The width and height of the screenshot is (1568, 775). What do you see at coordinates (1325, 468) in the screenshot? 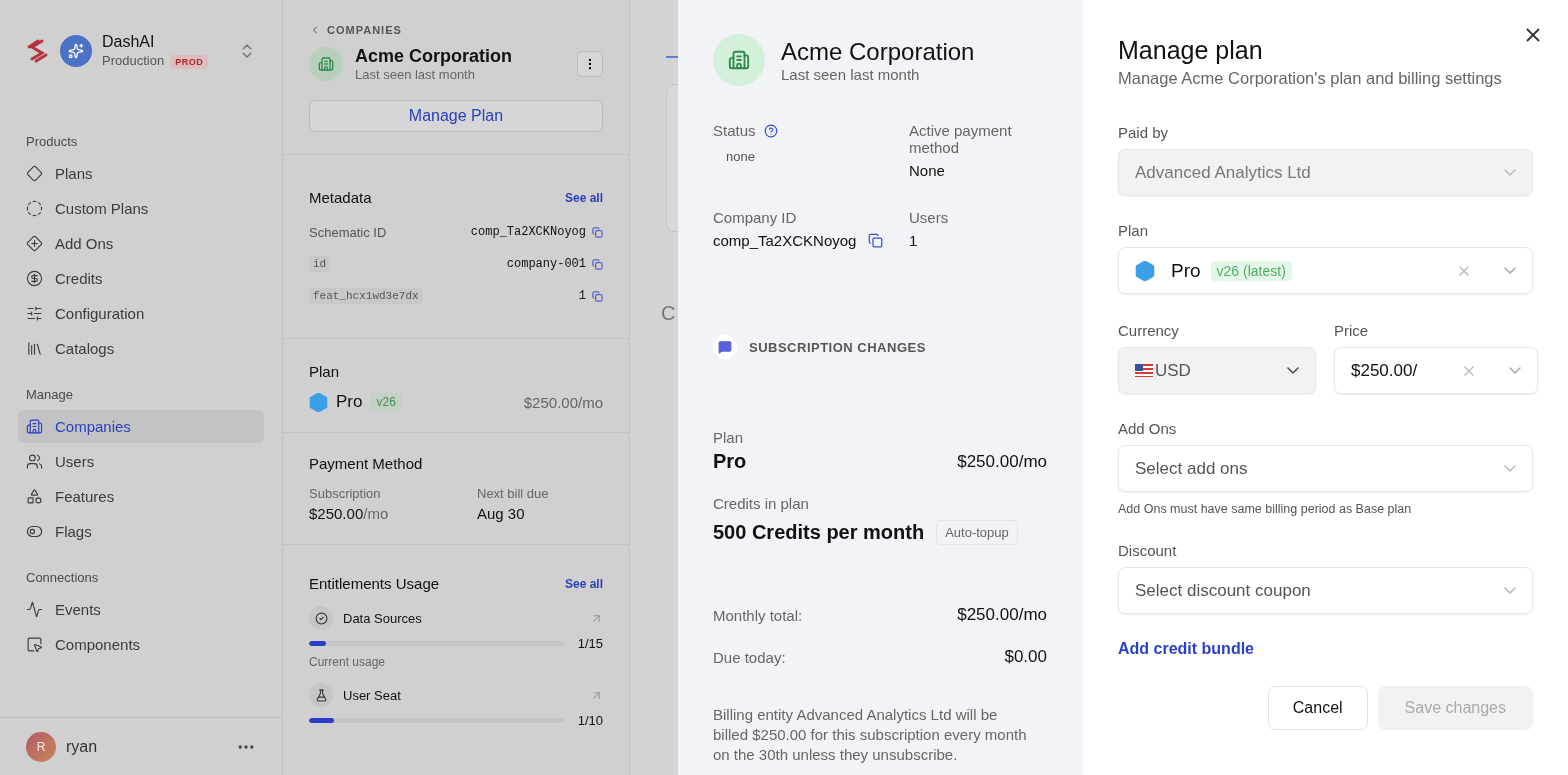
I see `add-ons-select: Select add ons` at bounding box center [1325, 468].